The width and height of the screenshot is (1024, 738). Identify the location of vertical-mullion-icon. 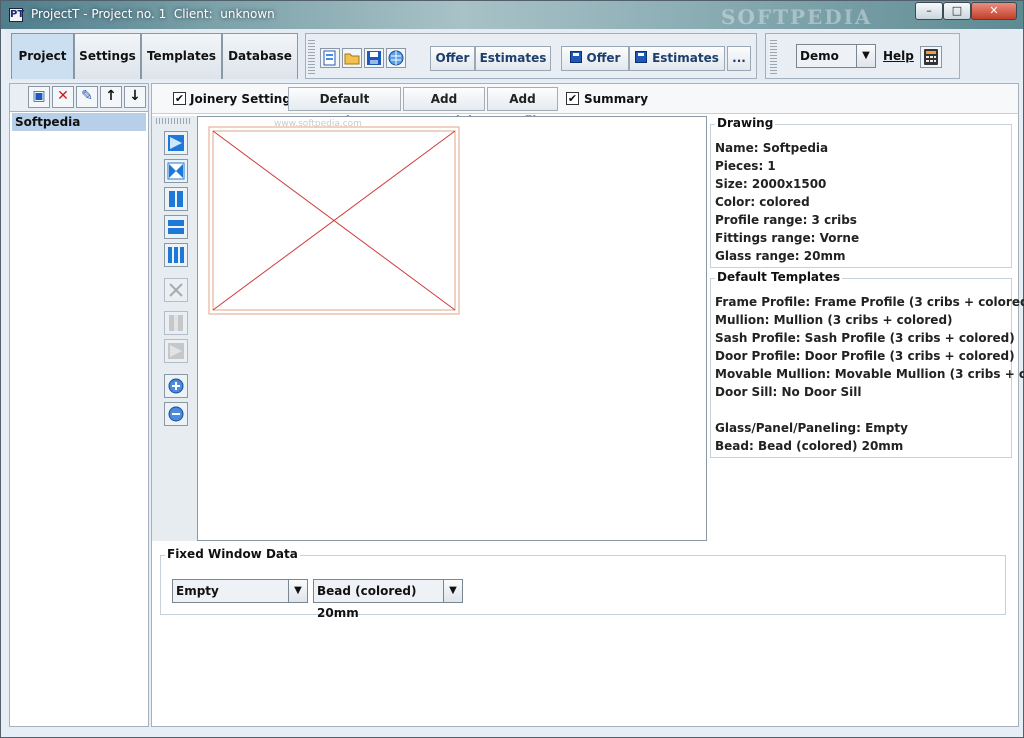
(176, 199).